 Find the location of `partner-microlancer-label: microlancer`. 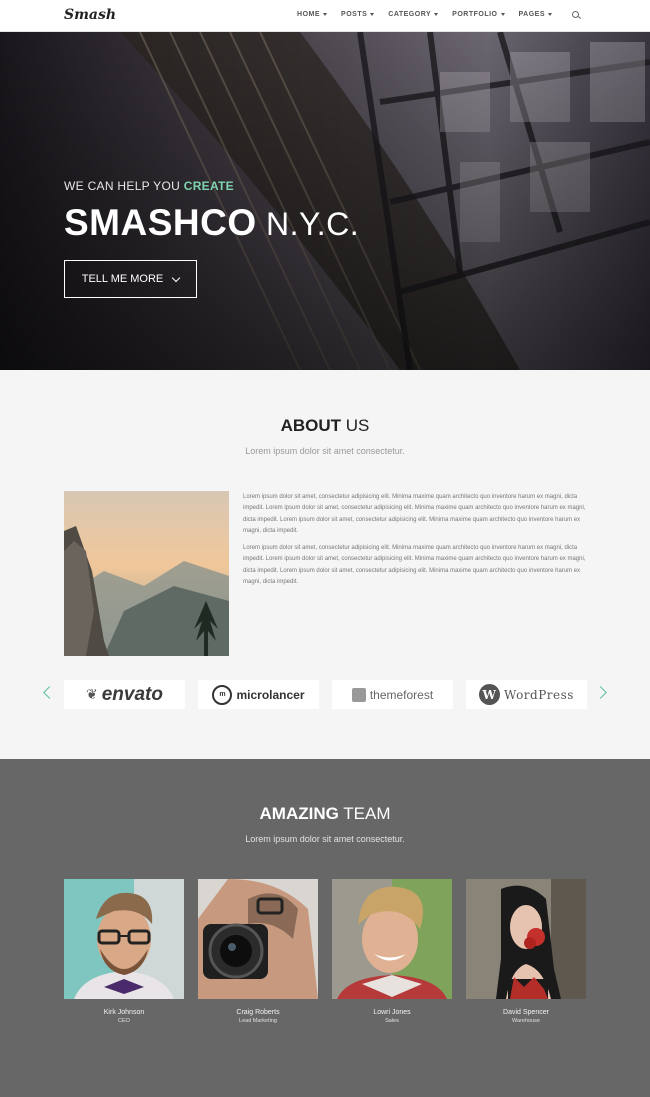

partner-microlancer-label: microlancer is located at coordinates (270, 694).